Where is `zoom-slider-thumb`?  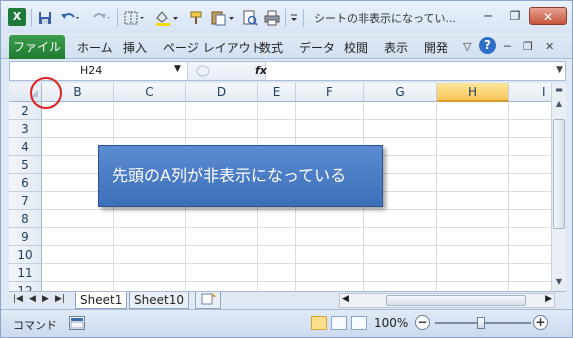
zoom-slider-thumb is located at coordinates (481, 323).